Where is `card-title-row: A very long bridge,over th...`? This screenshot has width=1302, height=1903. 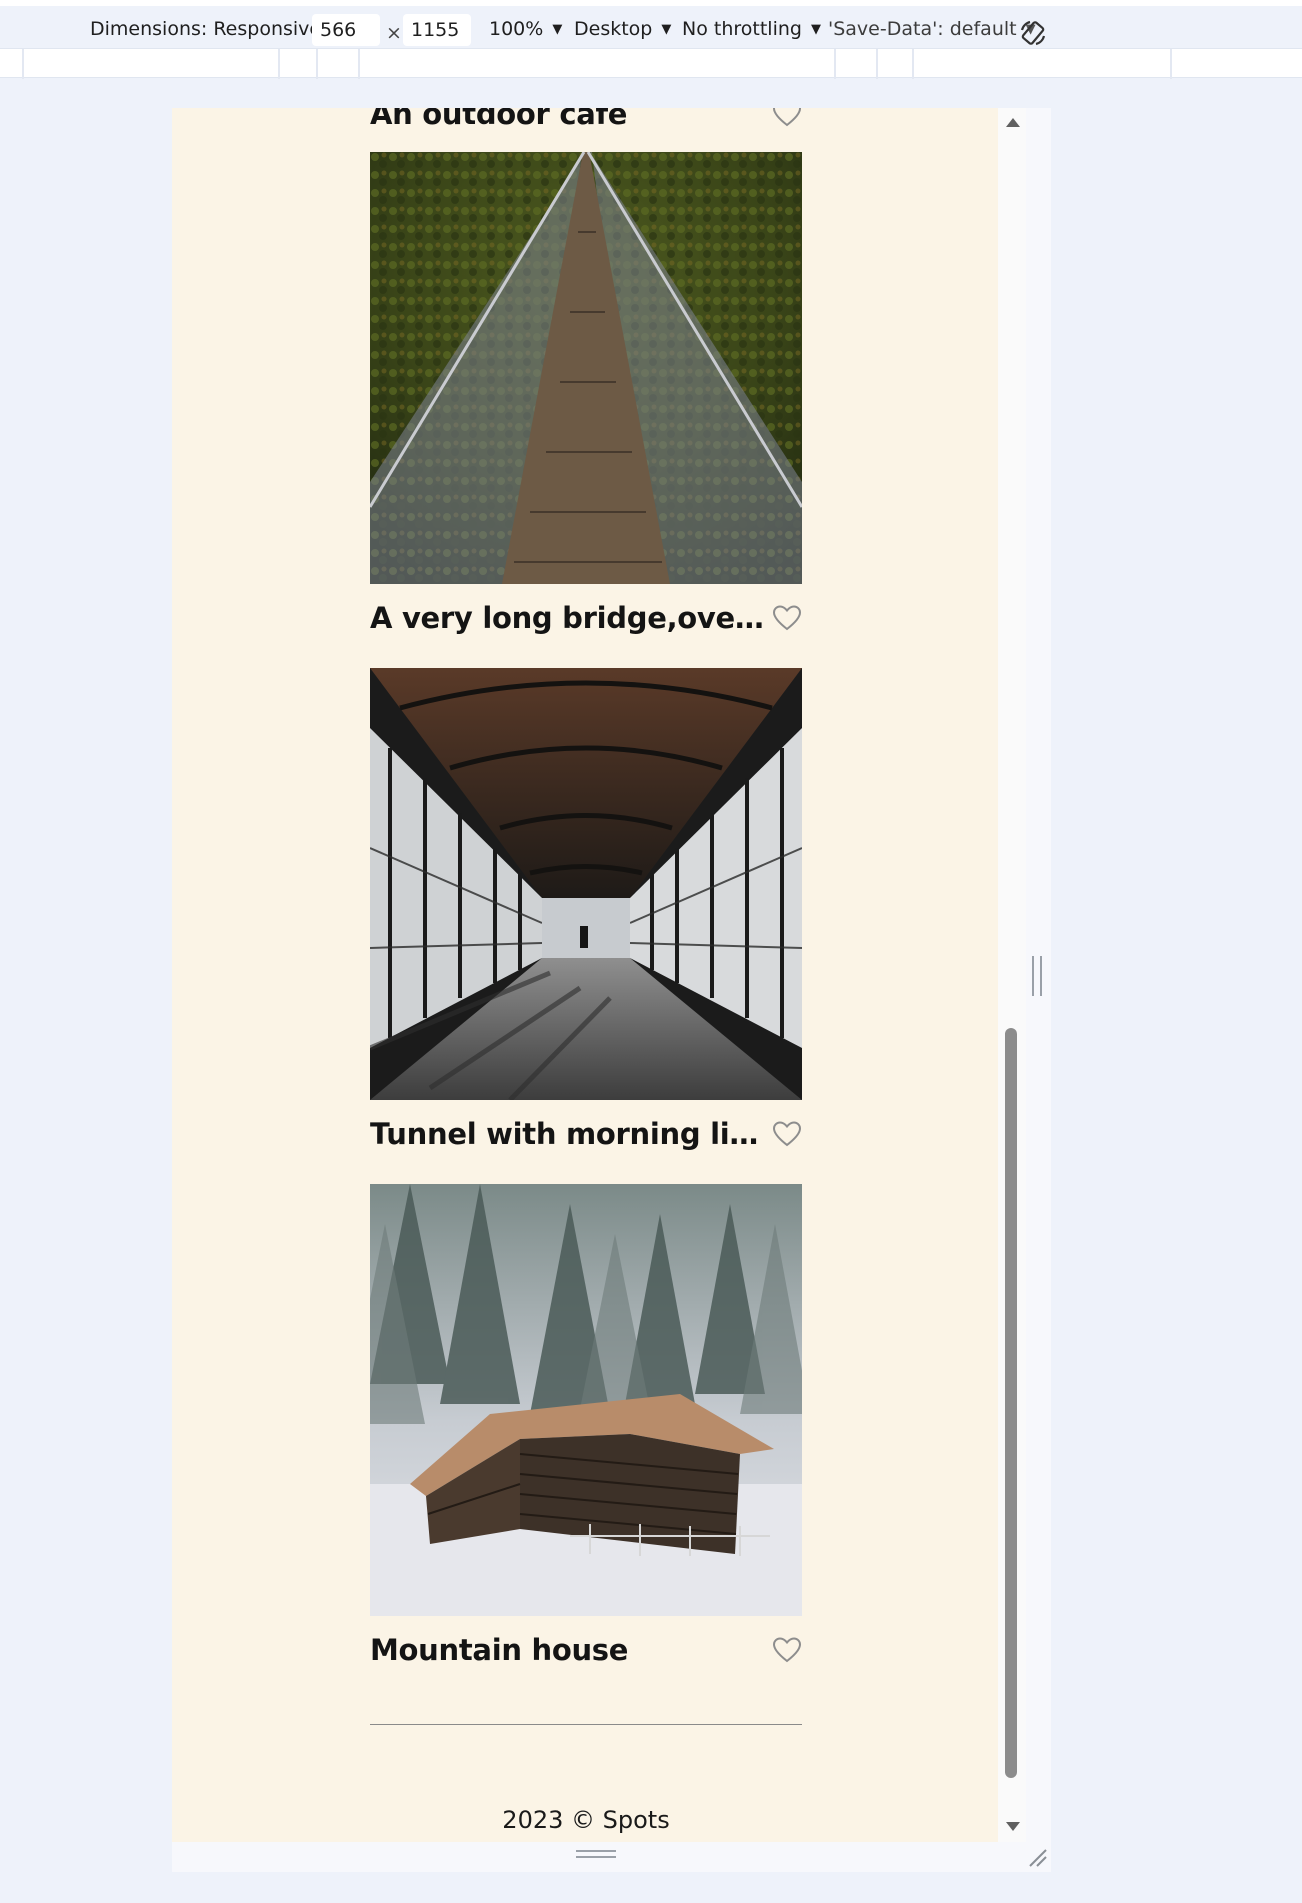
card-title-row: A very long bridge,over th... is located at coordinates (586, 618).